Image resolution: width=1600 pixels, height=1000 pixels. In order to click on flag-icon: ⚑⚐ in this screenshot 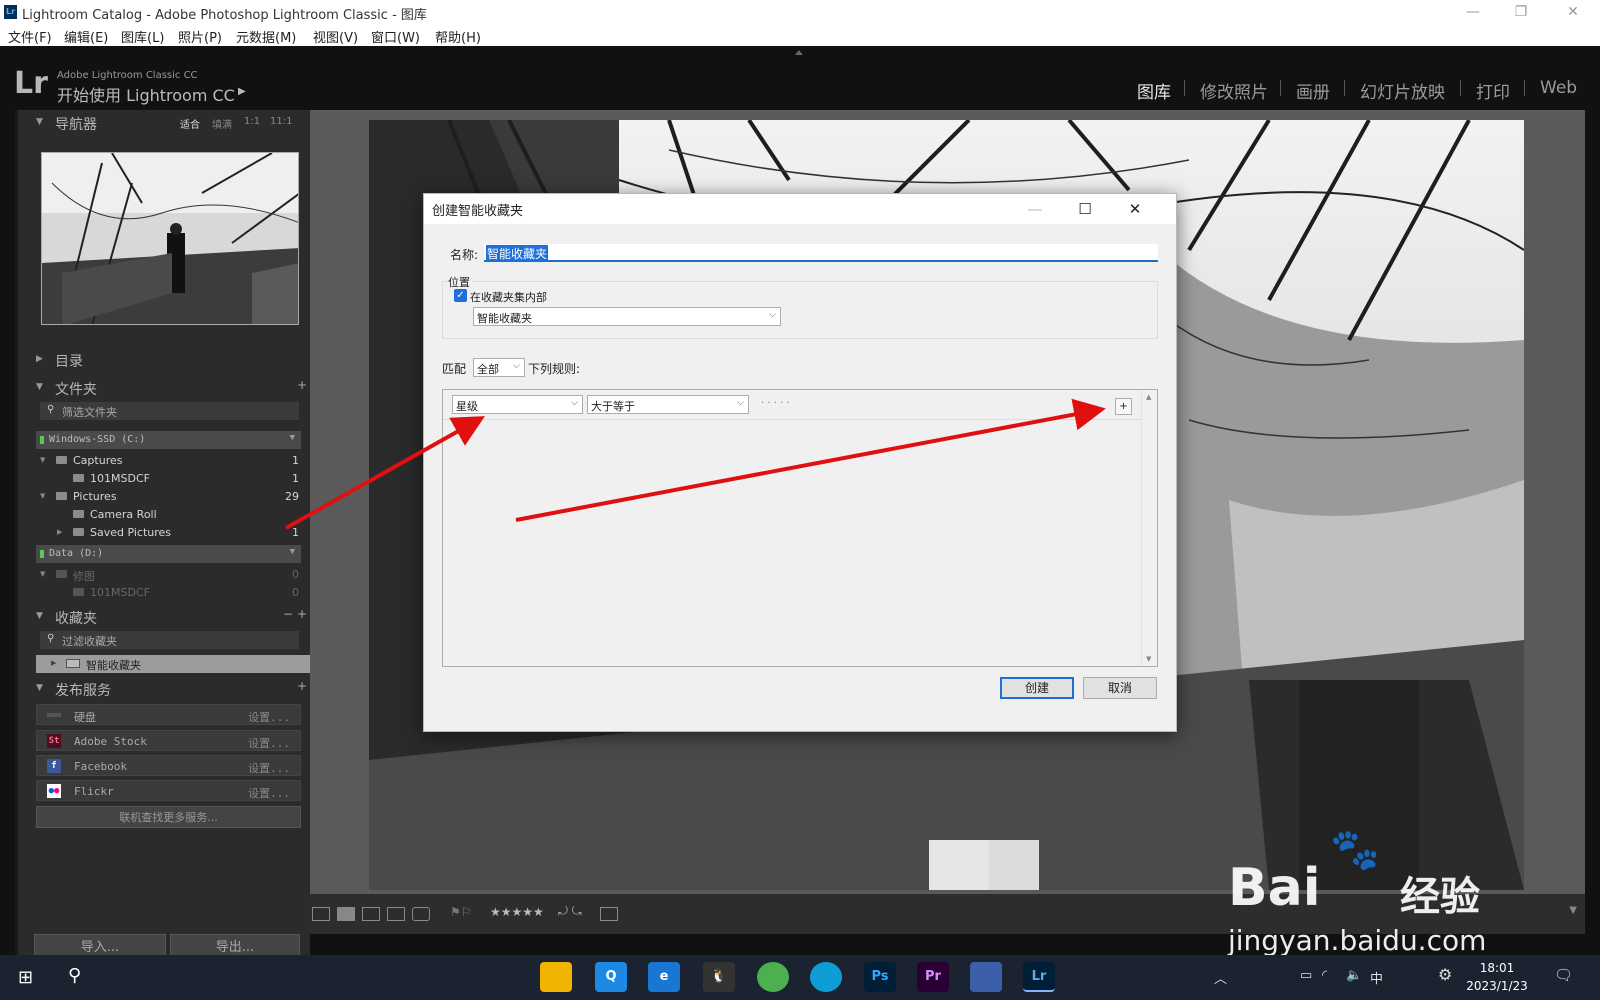, I will do `click(461, 912)`.